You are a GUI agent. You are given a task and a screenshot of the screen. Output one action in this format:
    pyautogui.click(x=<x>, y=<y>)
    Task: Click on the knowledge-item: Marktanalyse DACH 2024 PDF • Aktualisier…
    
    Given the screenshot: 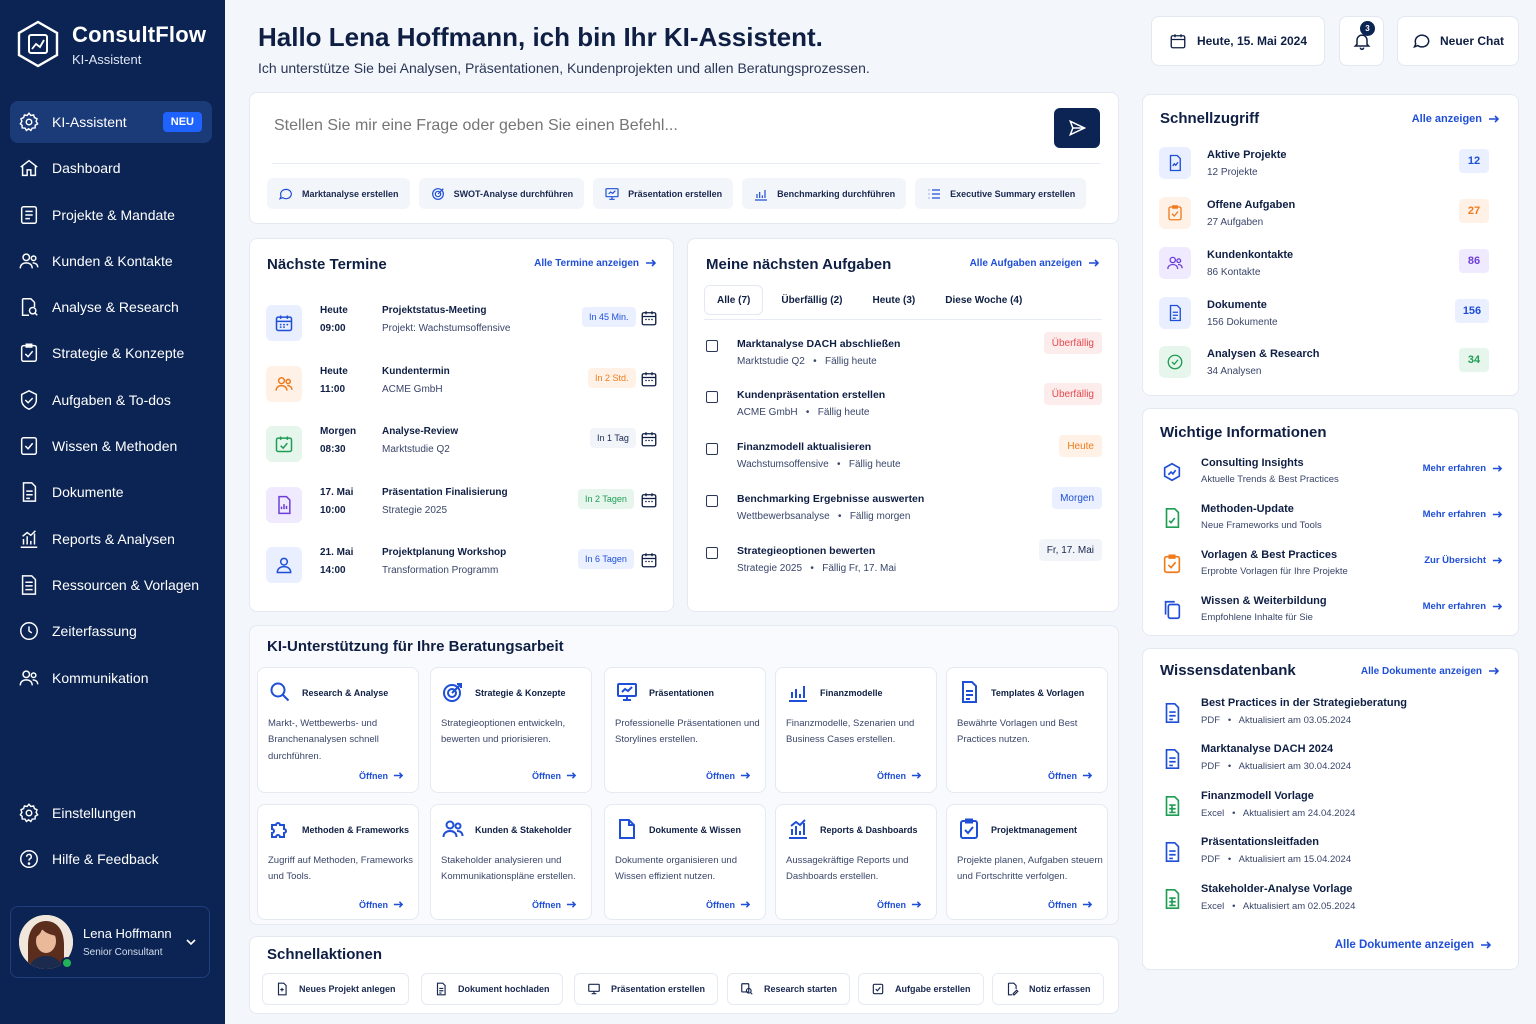 What is the action you would take?
    pyautogui.click(x=1331, y=761)
    